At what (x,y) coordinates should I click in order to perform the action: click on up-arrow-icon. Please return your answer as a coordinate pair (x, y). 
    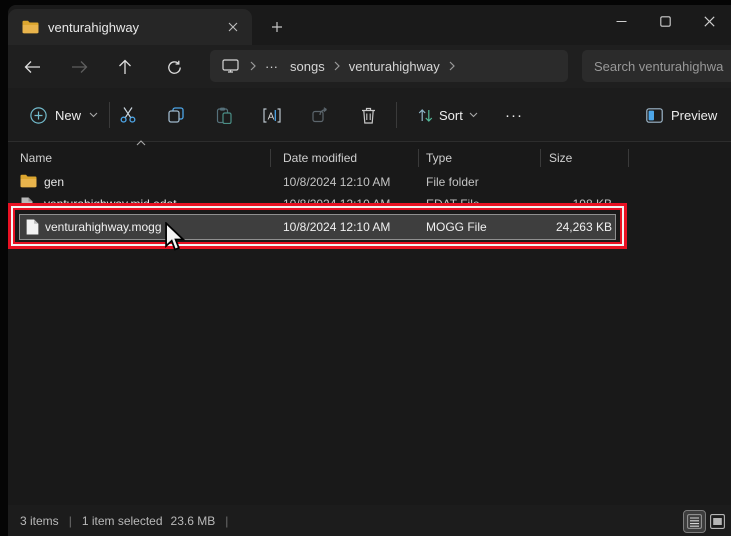
    Looking at the image, I should click on (125, 66).